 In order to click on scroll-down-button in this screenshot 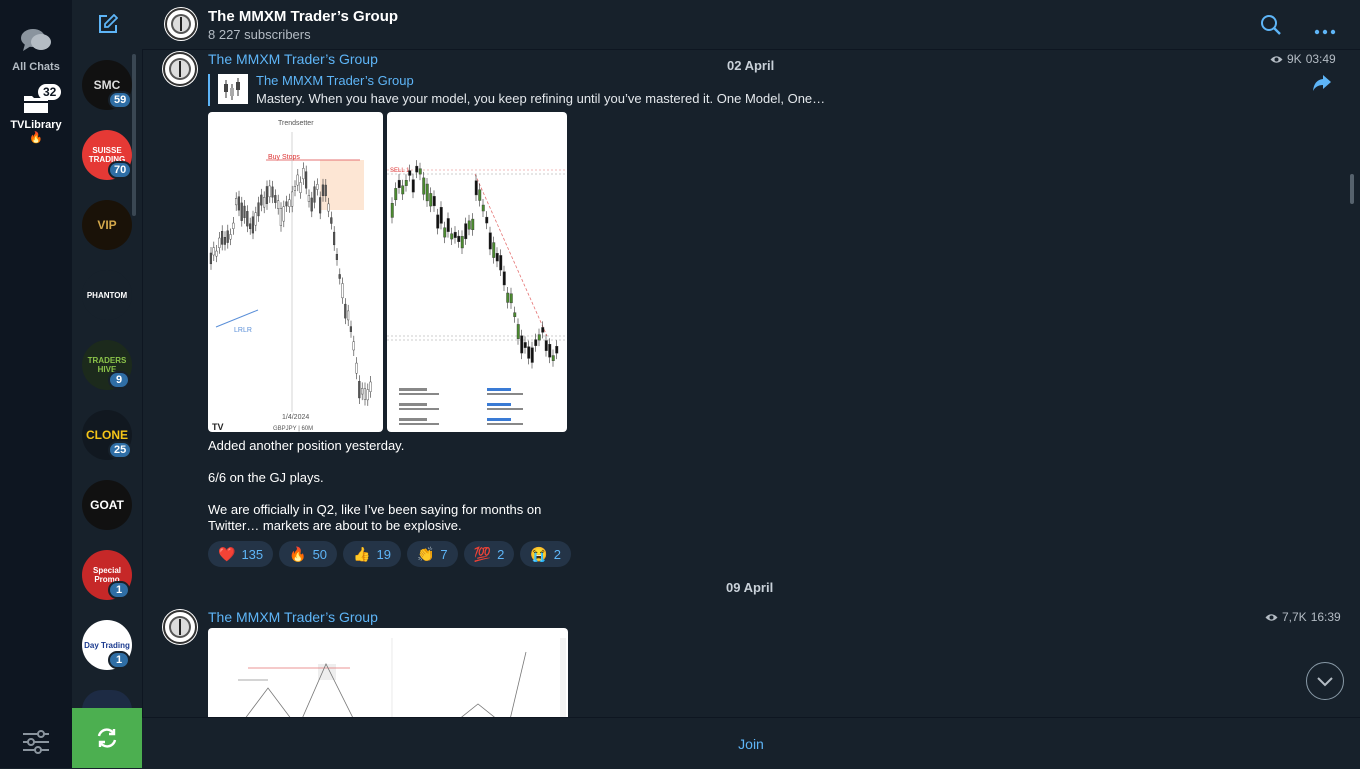, I will do `click(1325, 681)`.